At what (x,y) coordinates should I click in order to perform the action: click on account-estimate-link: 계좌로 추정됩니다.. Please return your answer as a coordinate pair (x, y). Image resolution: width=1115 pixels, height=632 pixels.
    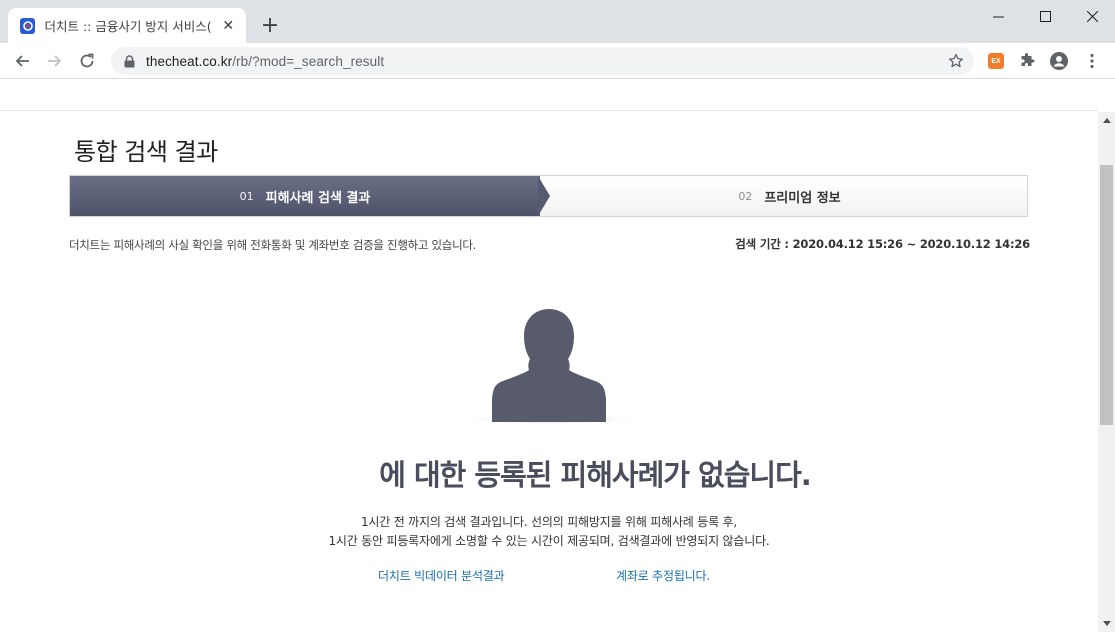
    Looking at the image, I should click on (663, 575).